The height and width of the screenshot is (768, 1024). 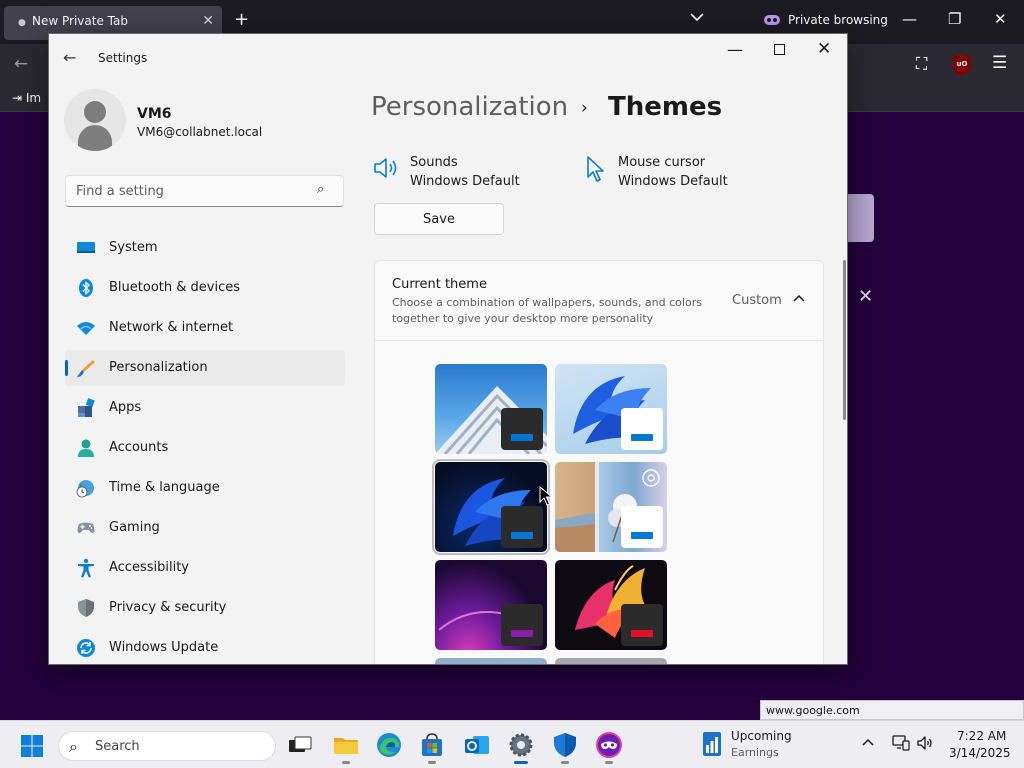 What do you see at coordinates (826, 20) in the screenshot?
I see `private-browsing-indicator: Private browsing` at bounding box center [826, 20].